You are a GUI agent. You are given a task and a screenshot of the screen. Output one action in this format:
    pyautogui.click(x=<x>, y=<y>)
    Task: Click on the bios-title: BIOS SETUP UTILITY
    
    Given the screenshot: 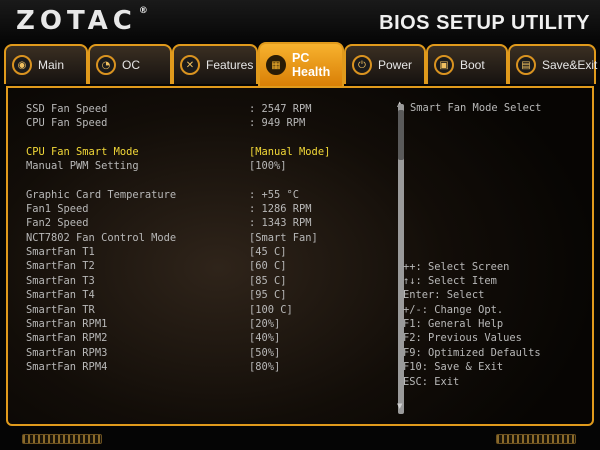 What is the action you would take?
    pyautogui.click(x=484, y=23)
    